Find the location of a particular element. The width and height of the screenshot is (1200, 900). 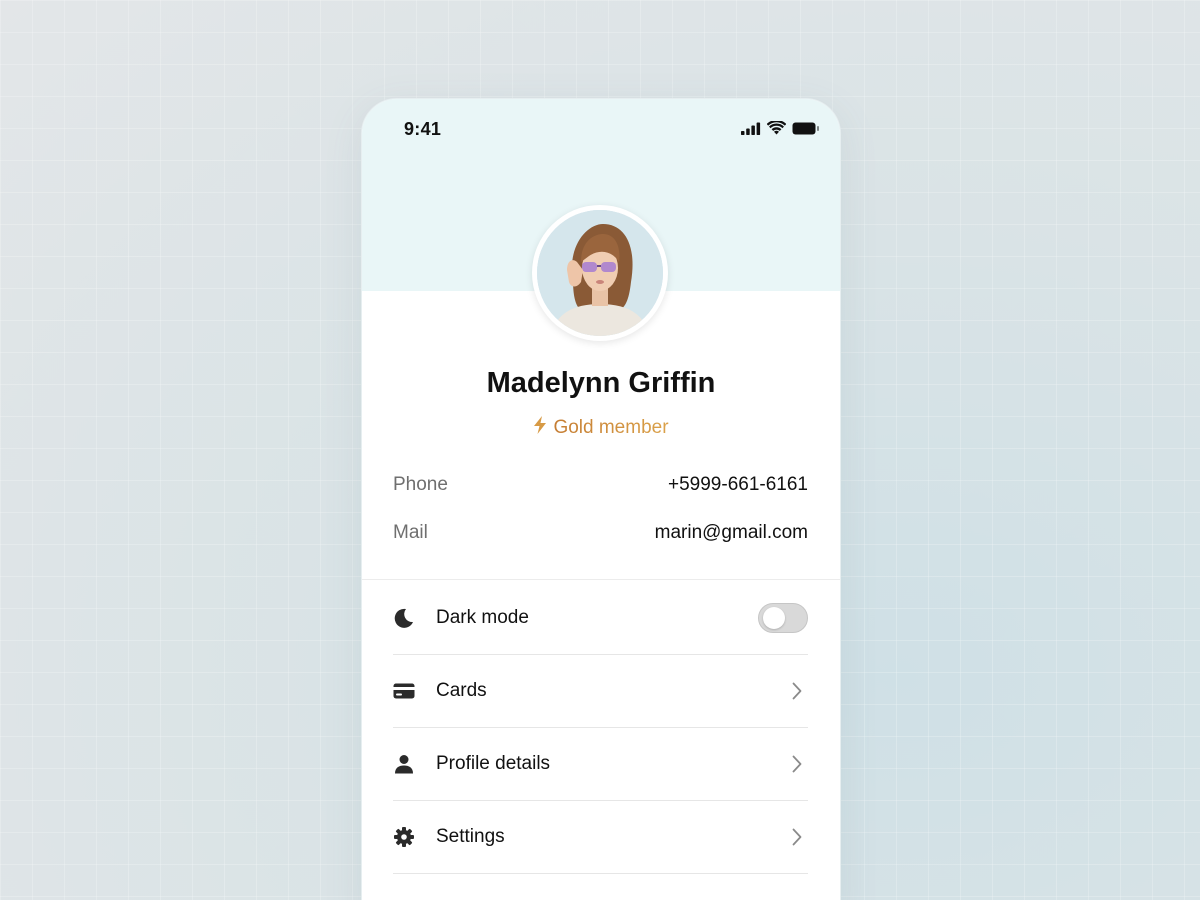

membership-badge: Gold member is located at coordinates (601, 428).